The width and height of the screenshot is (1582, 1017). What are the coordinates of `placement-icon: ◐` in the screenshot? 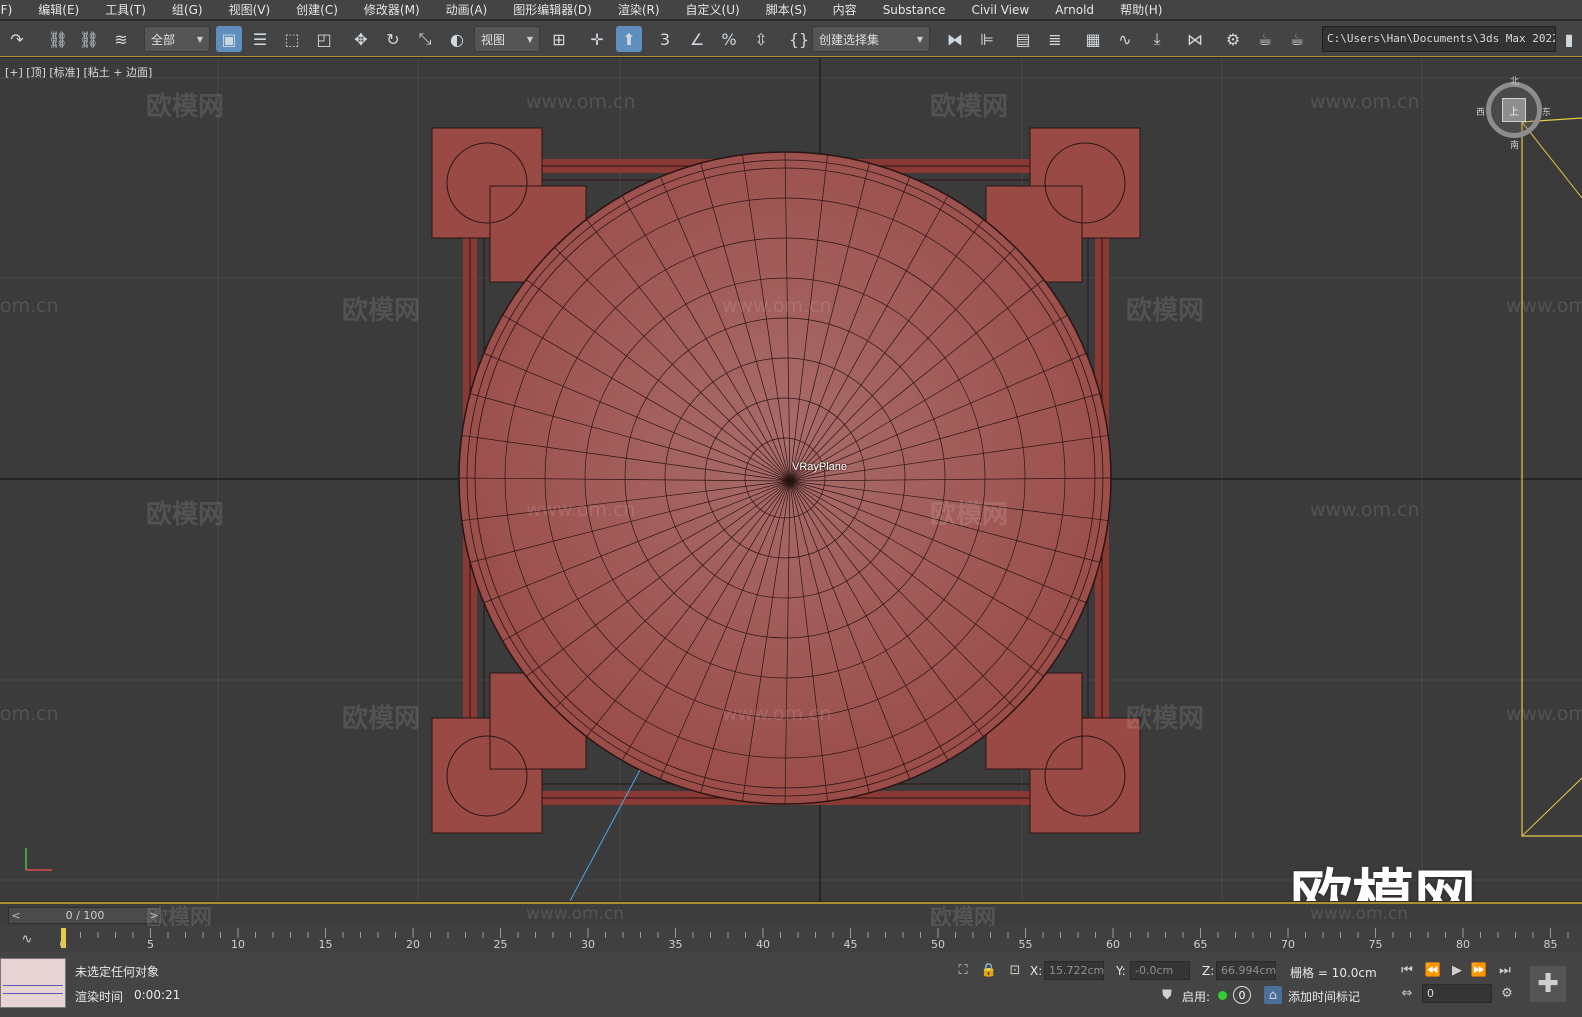 It's located at (457, 39).